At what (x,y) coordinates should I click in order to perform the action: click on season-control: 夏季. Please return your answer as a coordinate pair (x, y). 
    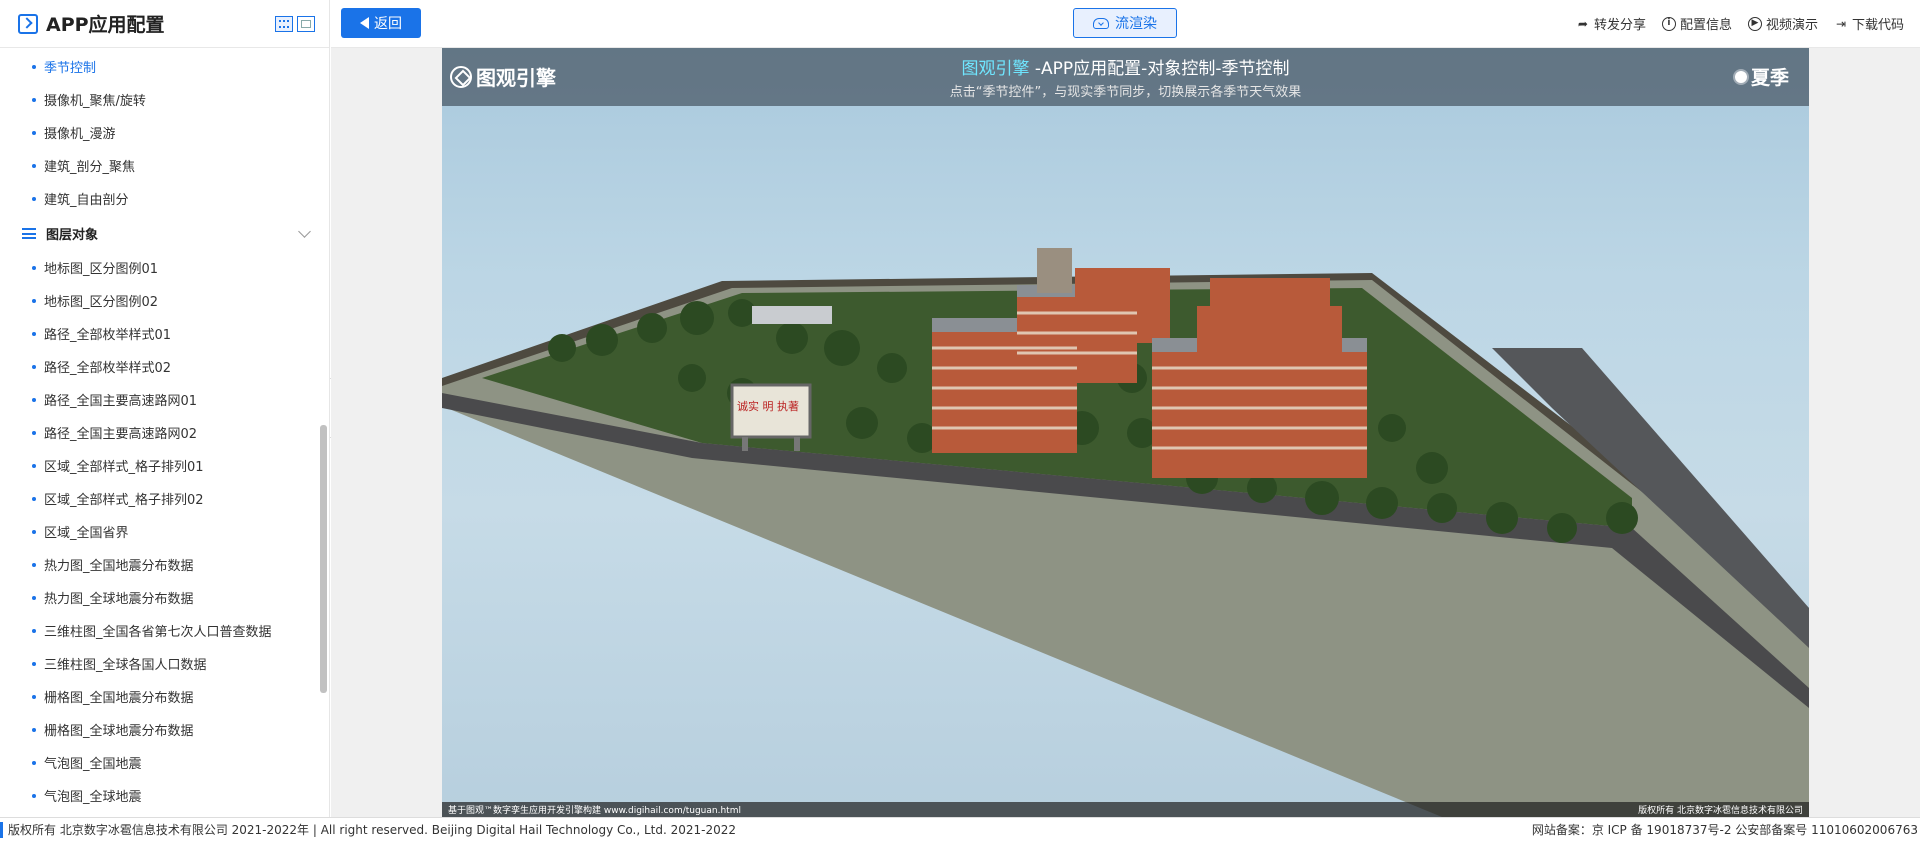
    Looking at the image, I should click on (1761, 76).